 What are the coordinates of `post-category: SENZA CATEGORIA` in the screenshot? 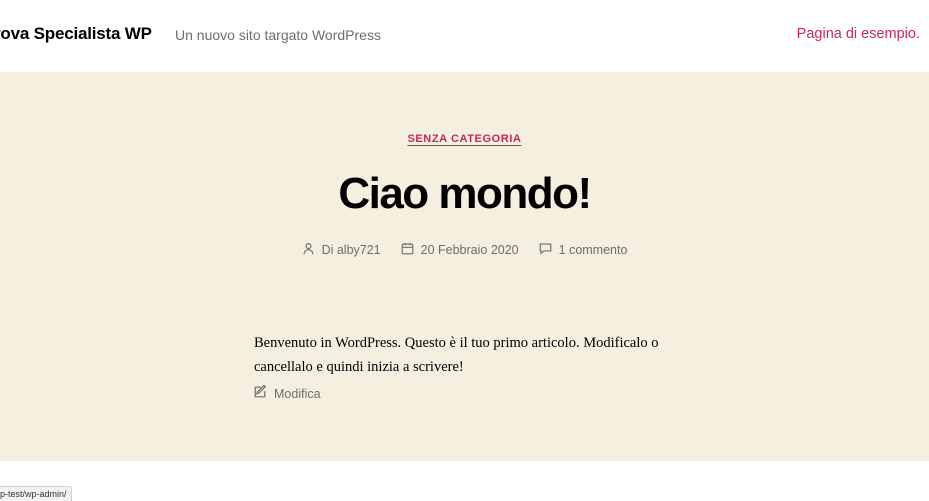 It's located at (464, 138).